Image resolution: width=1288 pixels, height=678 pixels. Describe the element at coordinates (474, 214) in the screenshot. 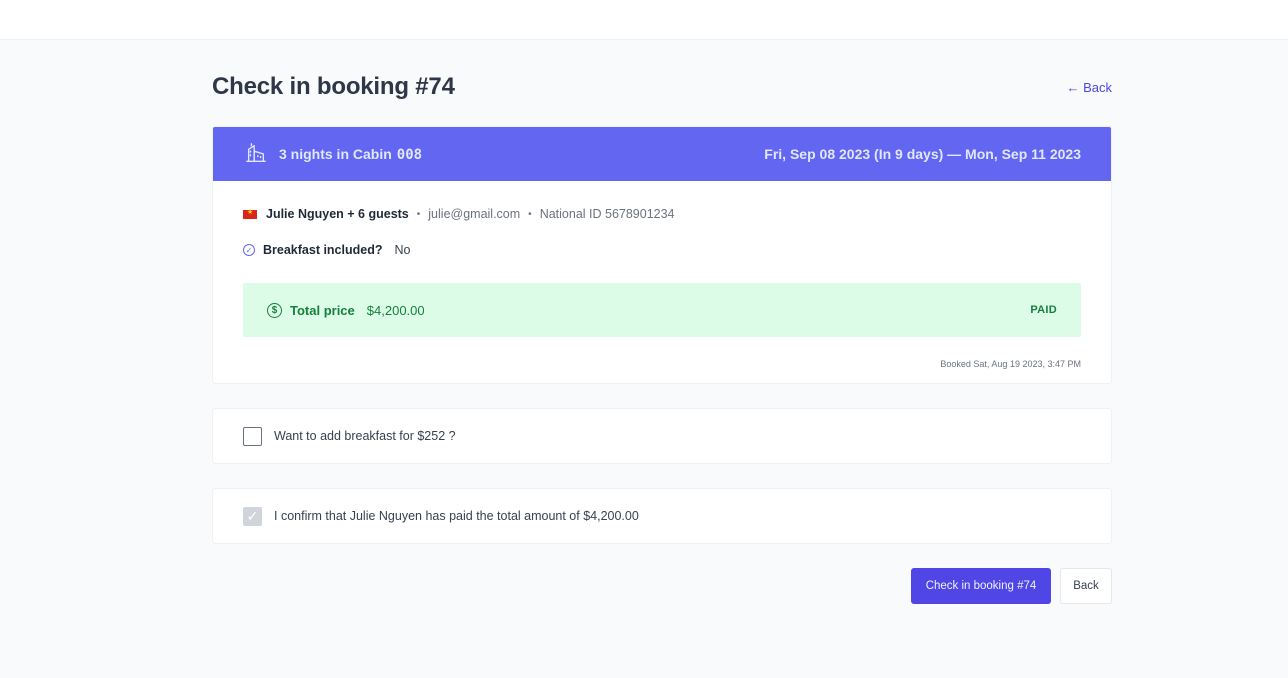

I see `guest-email: julie@gmail.com` at that location.